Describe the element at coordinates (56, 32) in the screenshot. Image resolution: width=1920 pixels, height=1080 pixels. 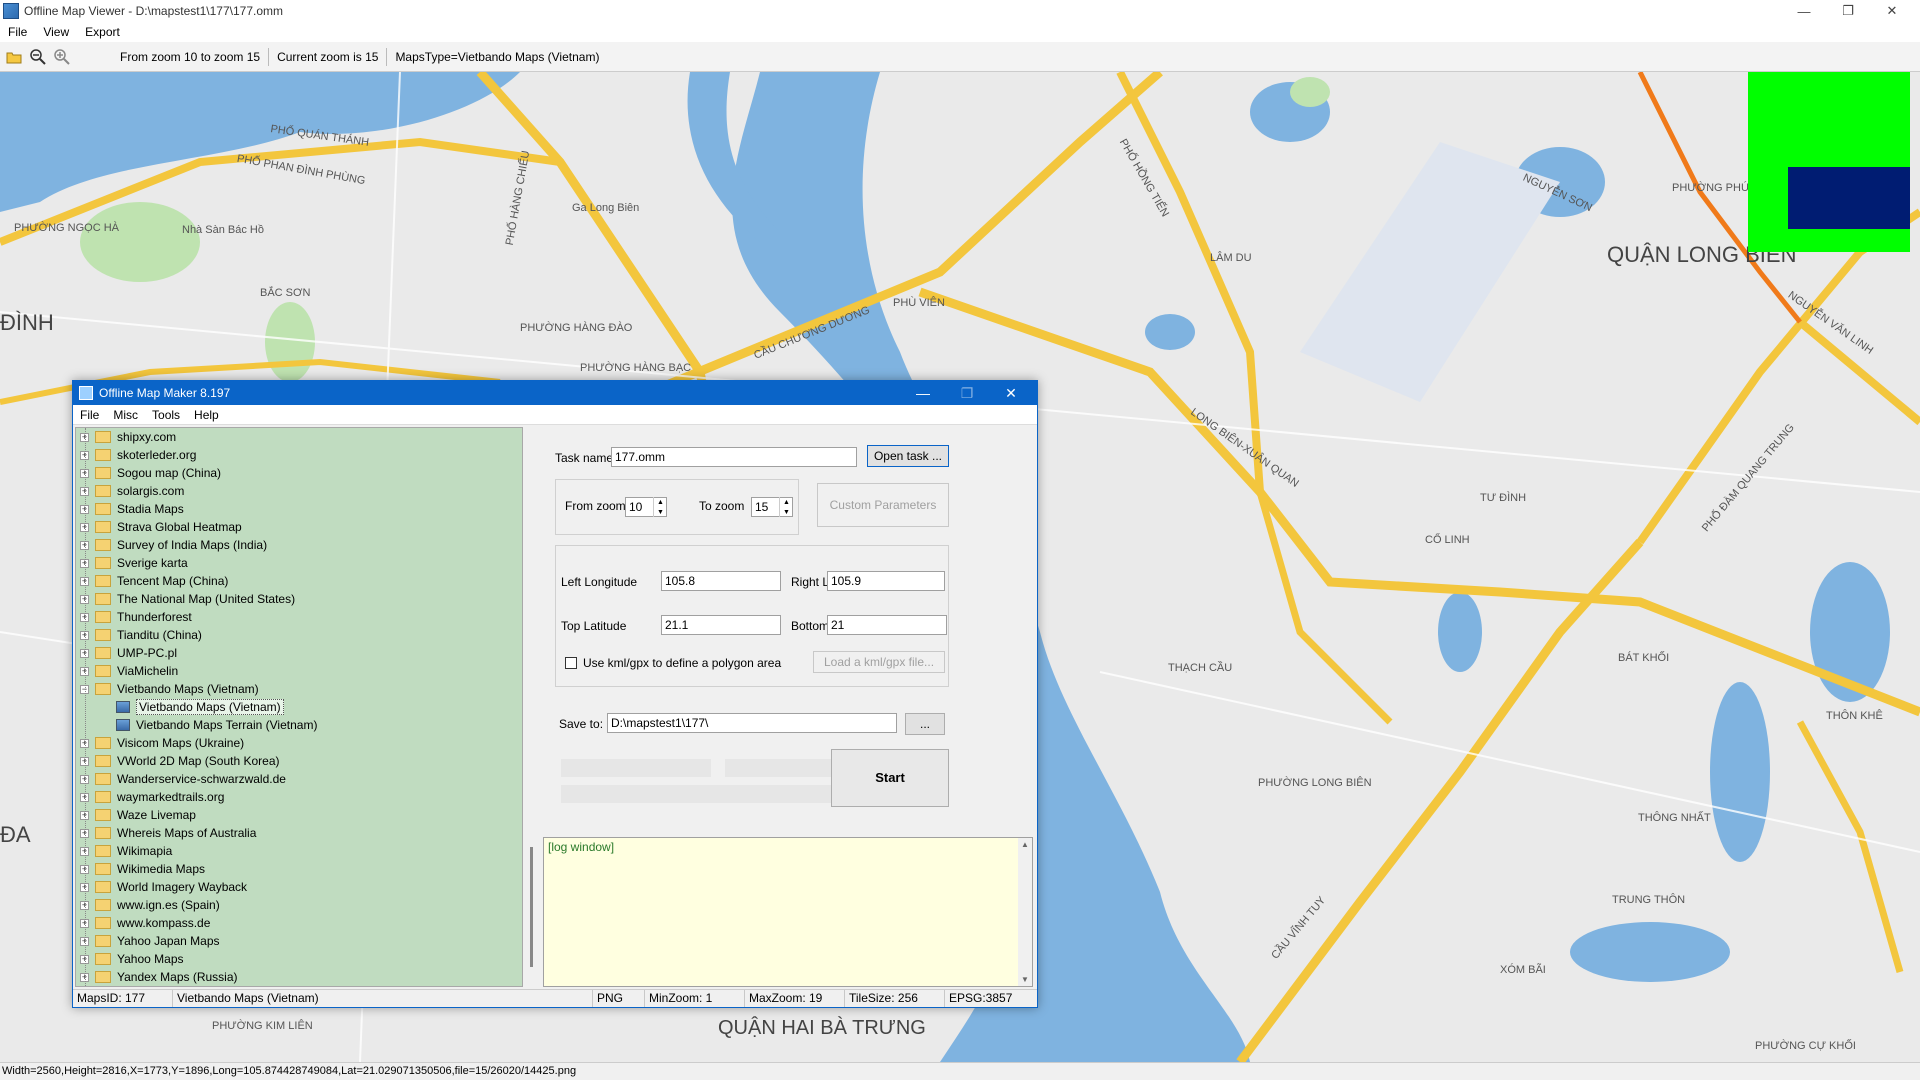
I see `menu-view: View` at that location.